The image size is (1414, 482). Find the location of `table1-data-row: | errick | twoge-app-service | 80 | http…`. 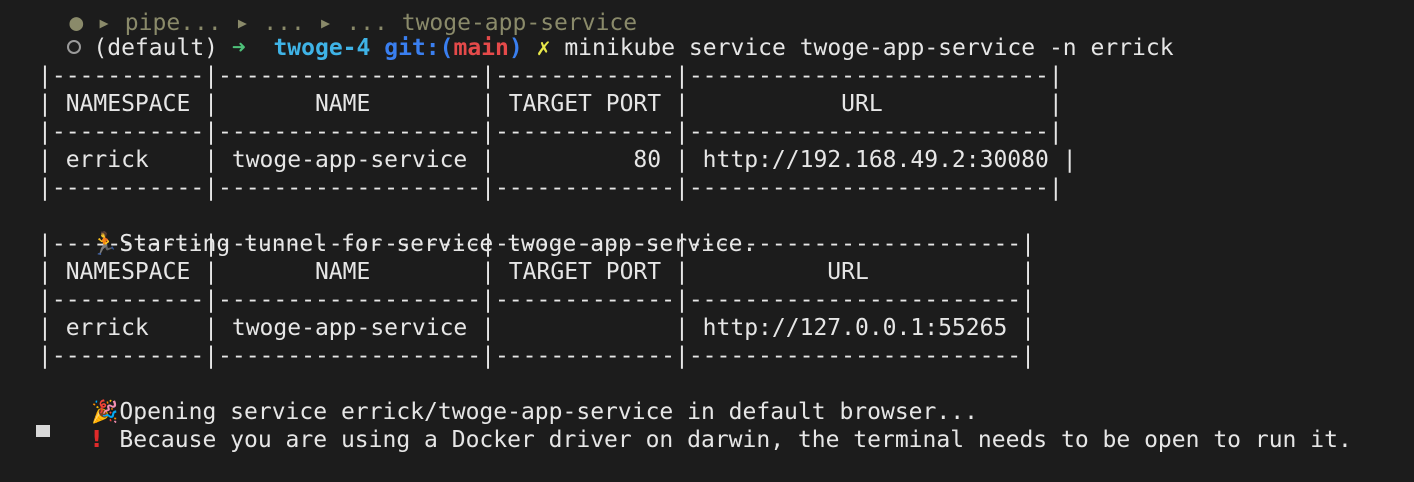

table1-data-row: | errick | twoge-app-service | 80 | http… is located at coordinates (557, 160).